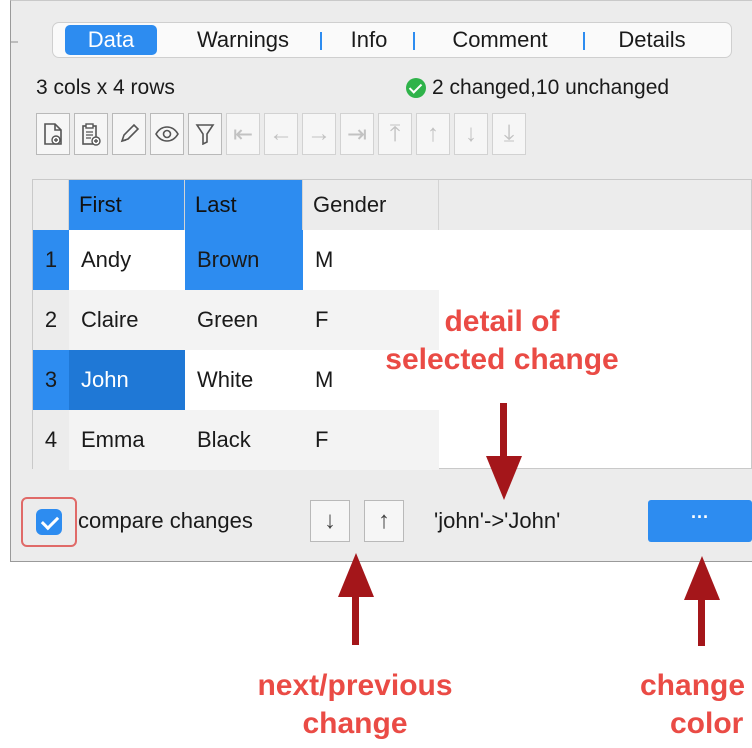 The height and width of the screenshot is (748, 752). Describe the element at coordinates (244, 260) in the screenshot. I see `changed-cell: Brown` at that location.